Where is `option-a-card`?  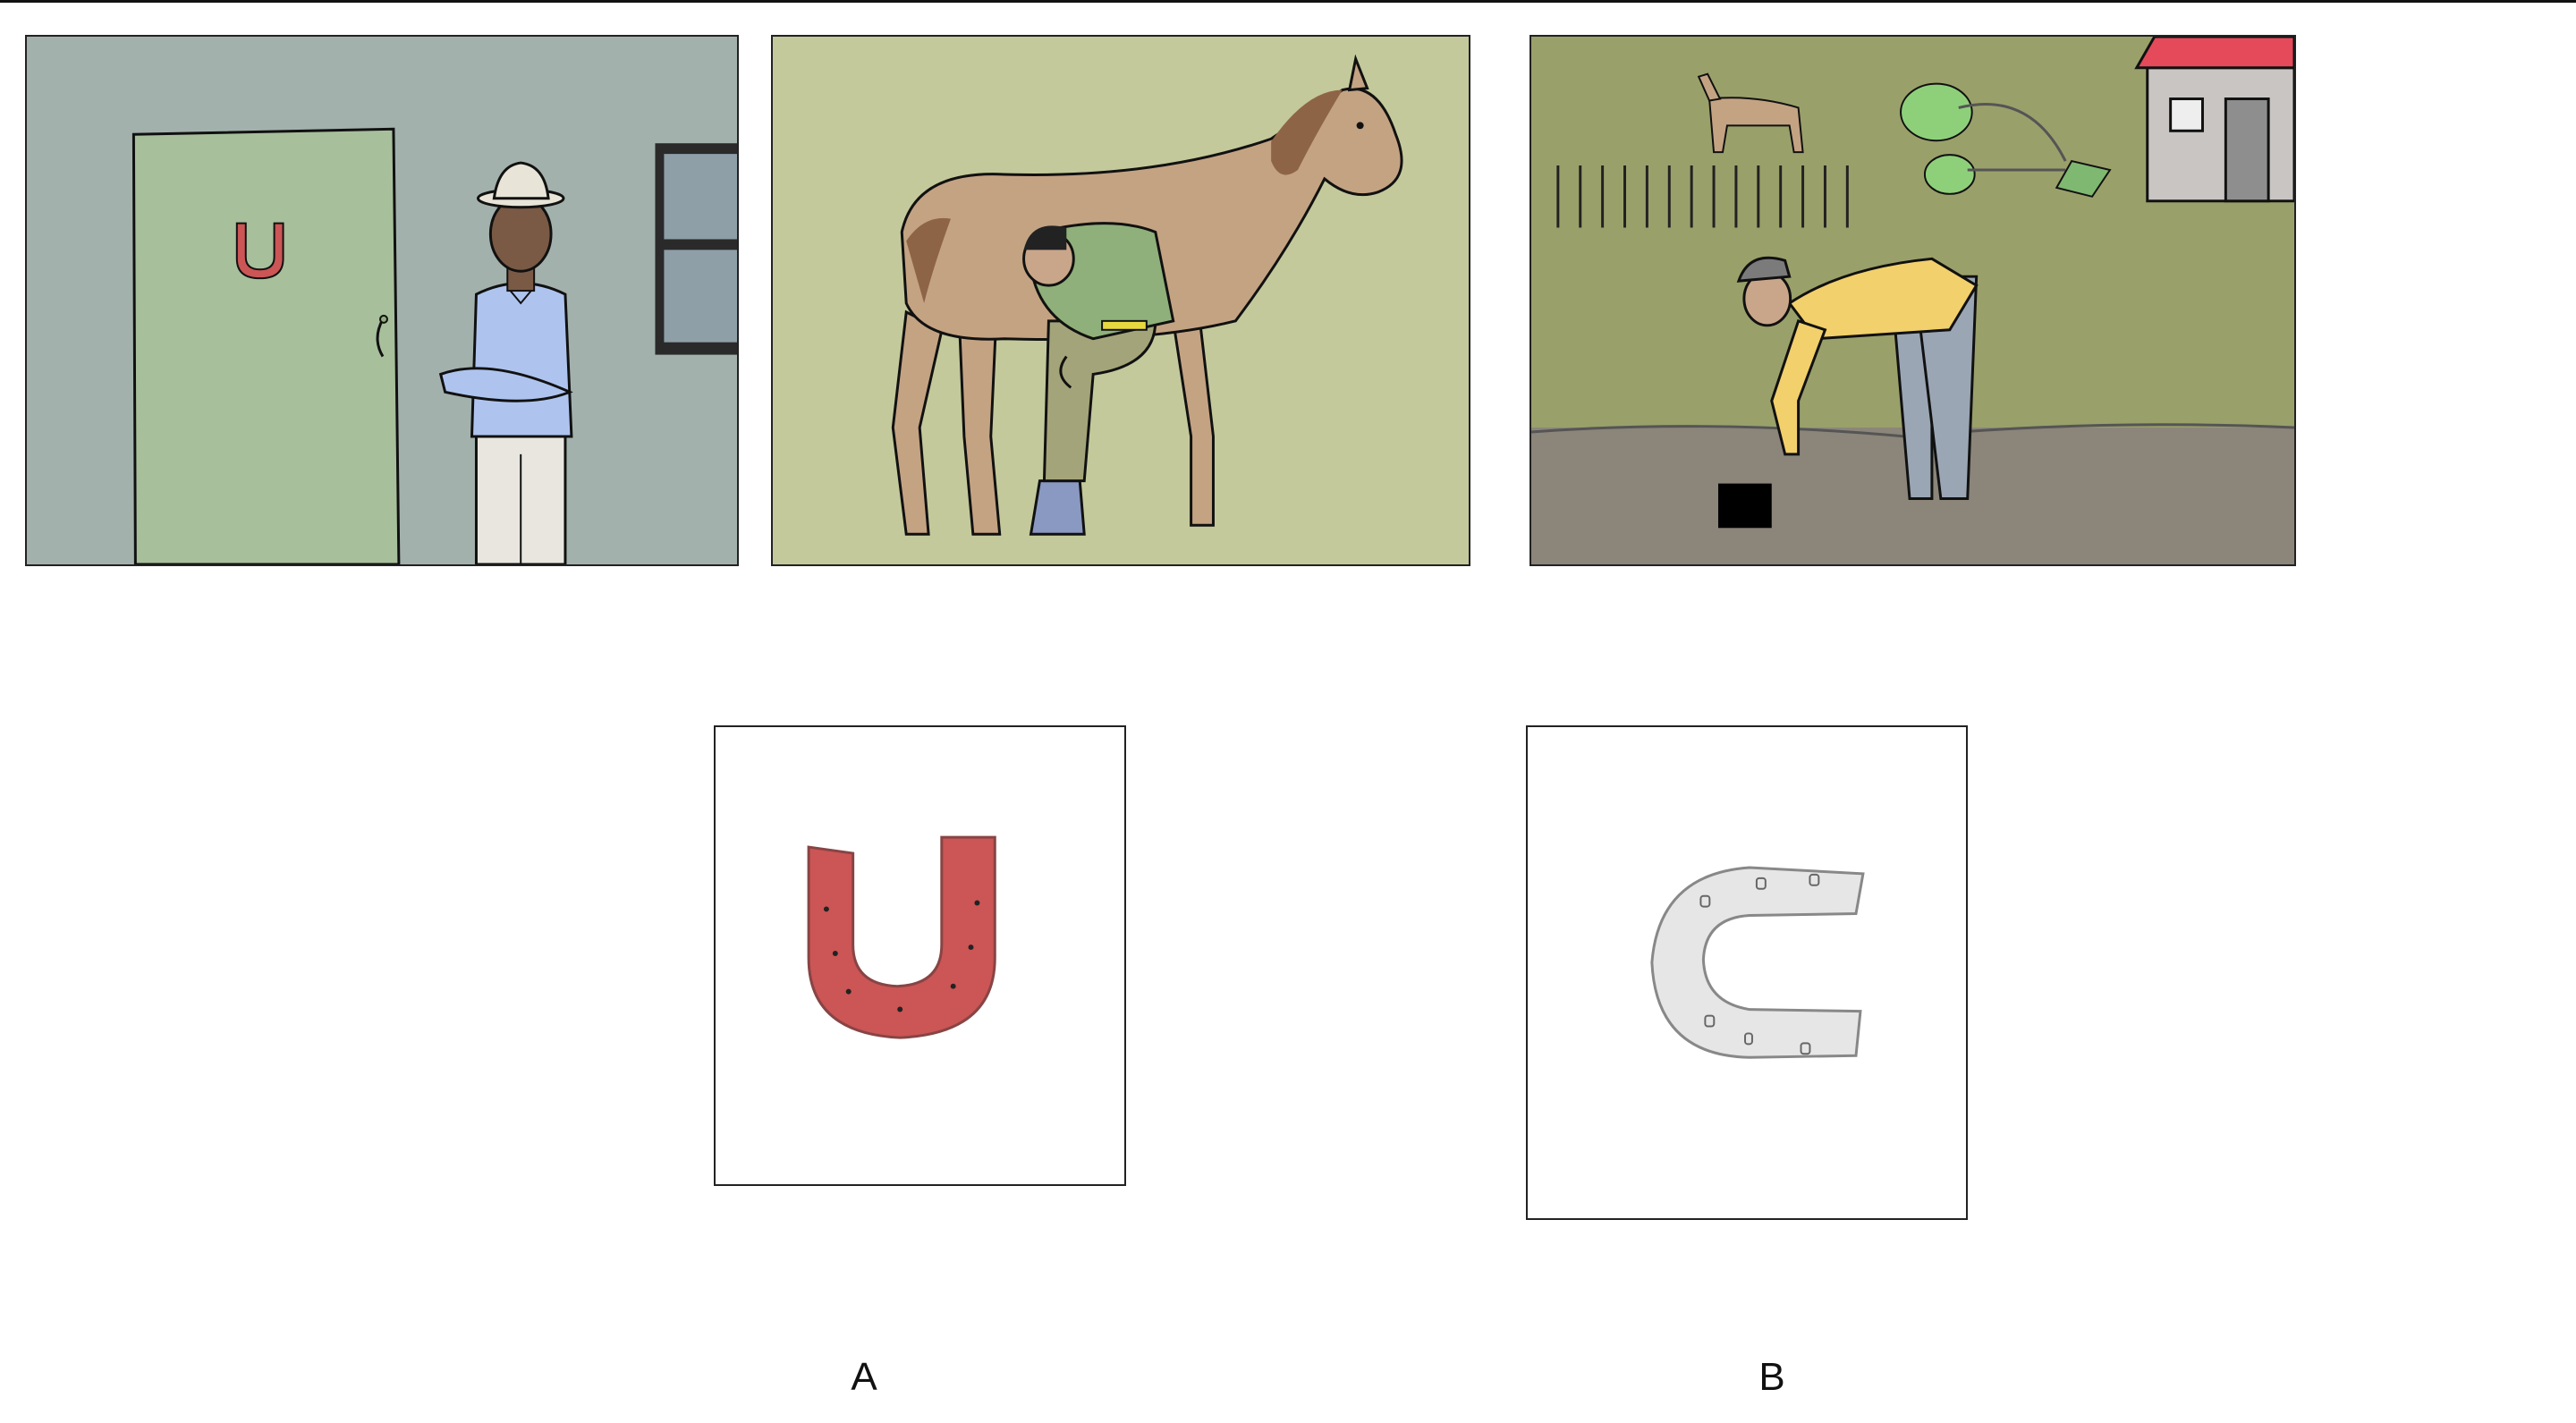 option-a-card is located at coordinates (920, 955).